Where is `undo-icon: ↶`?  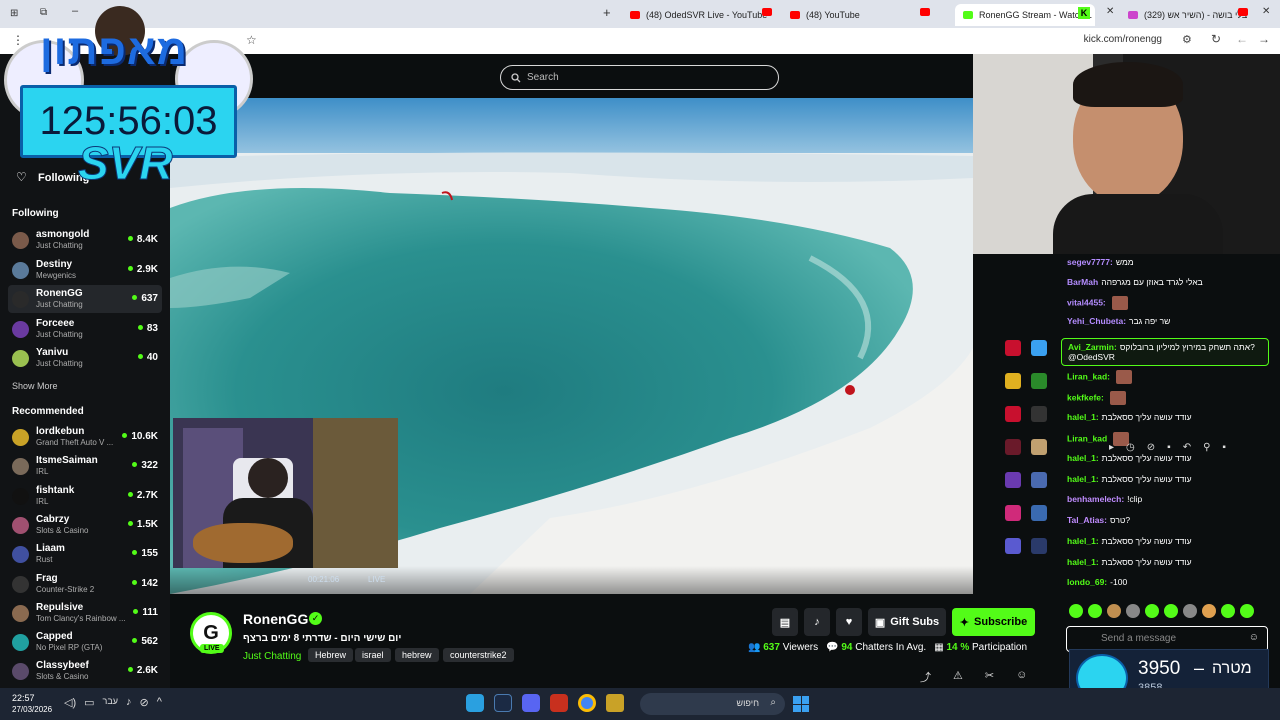 undo-icon: ↶ is located at coordinates (1187, 447).